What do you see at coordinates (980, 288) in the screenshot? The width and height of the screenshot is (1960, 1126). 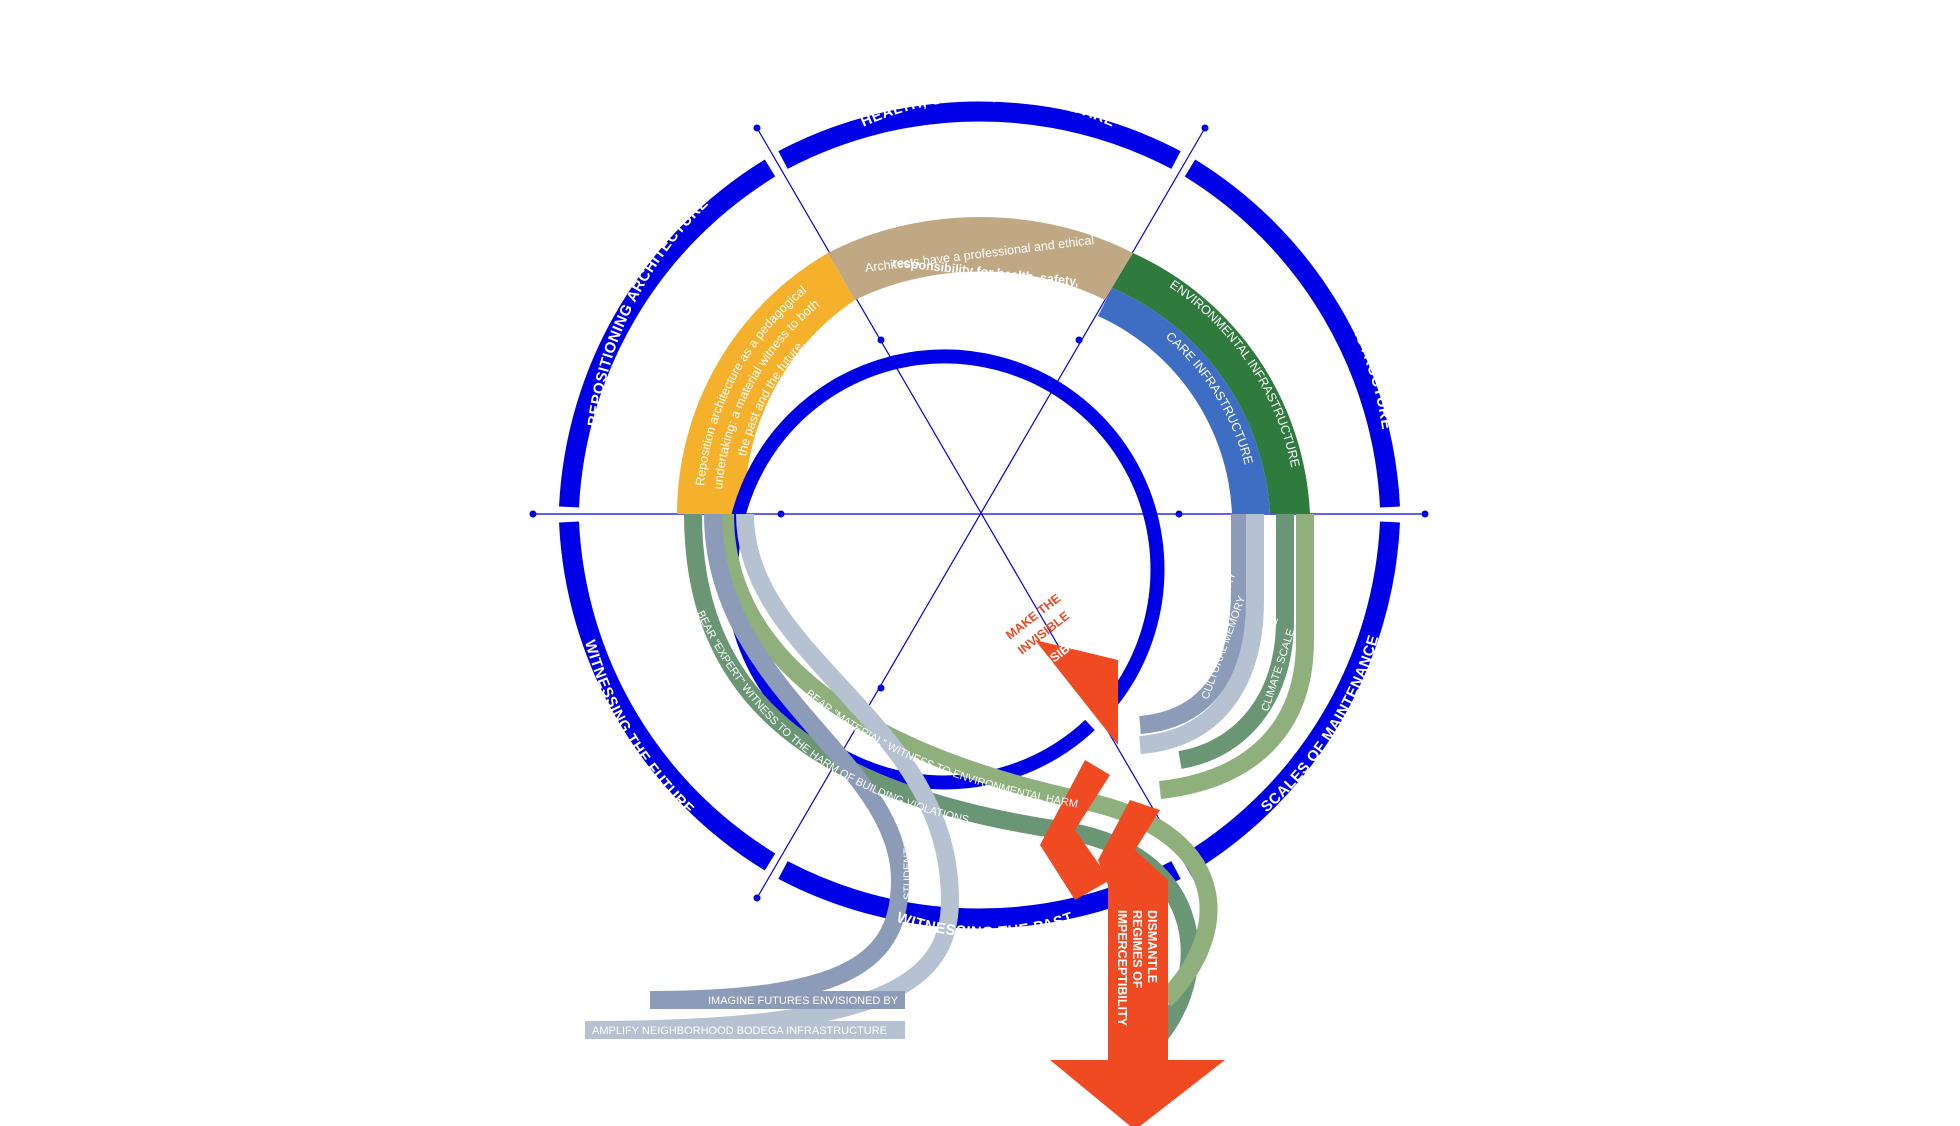 I see `tan-text-3: and welfare.` at bounding box center [980, 288].